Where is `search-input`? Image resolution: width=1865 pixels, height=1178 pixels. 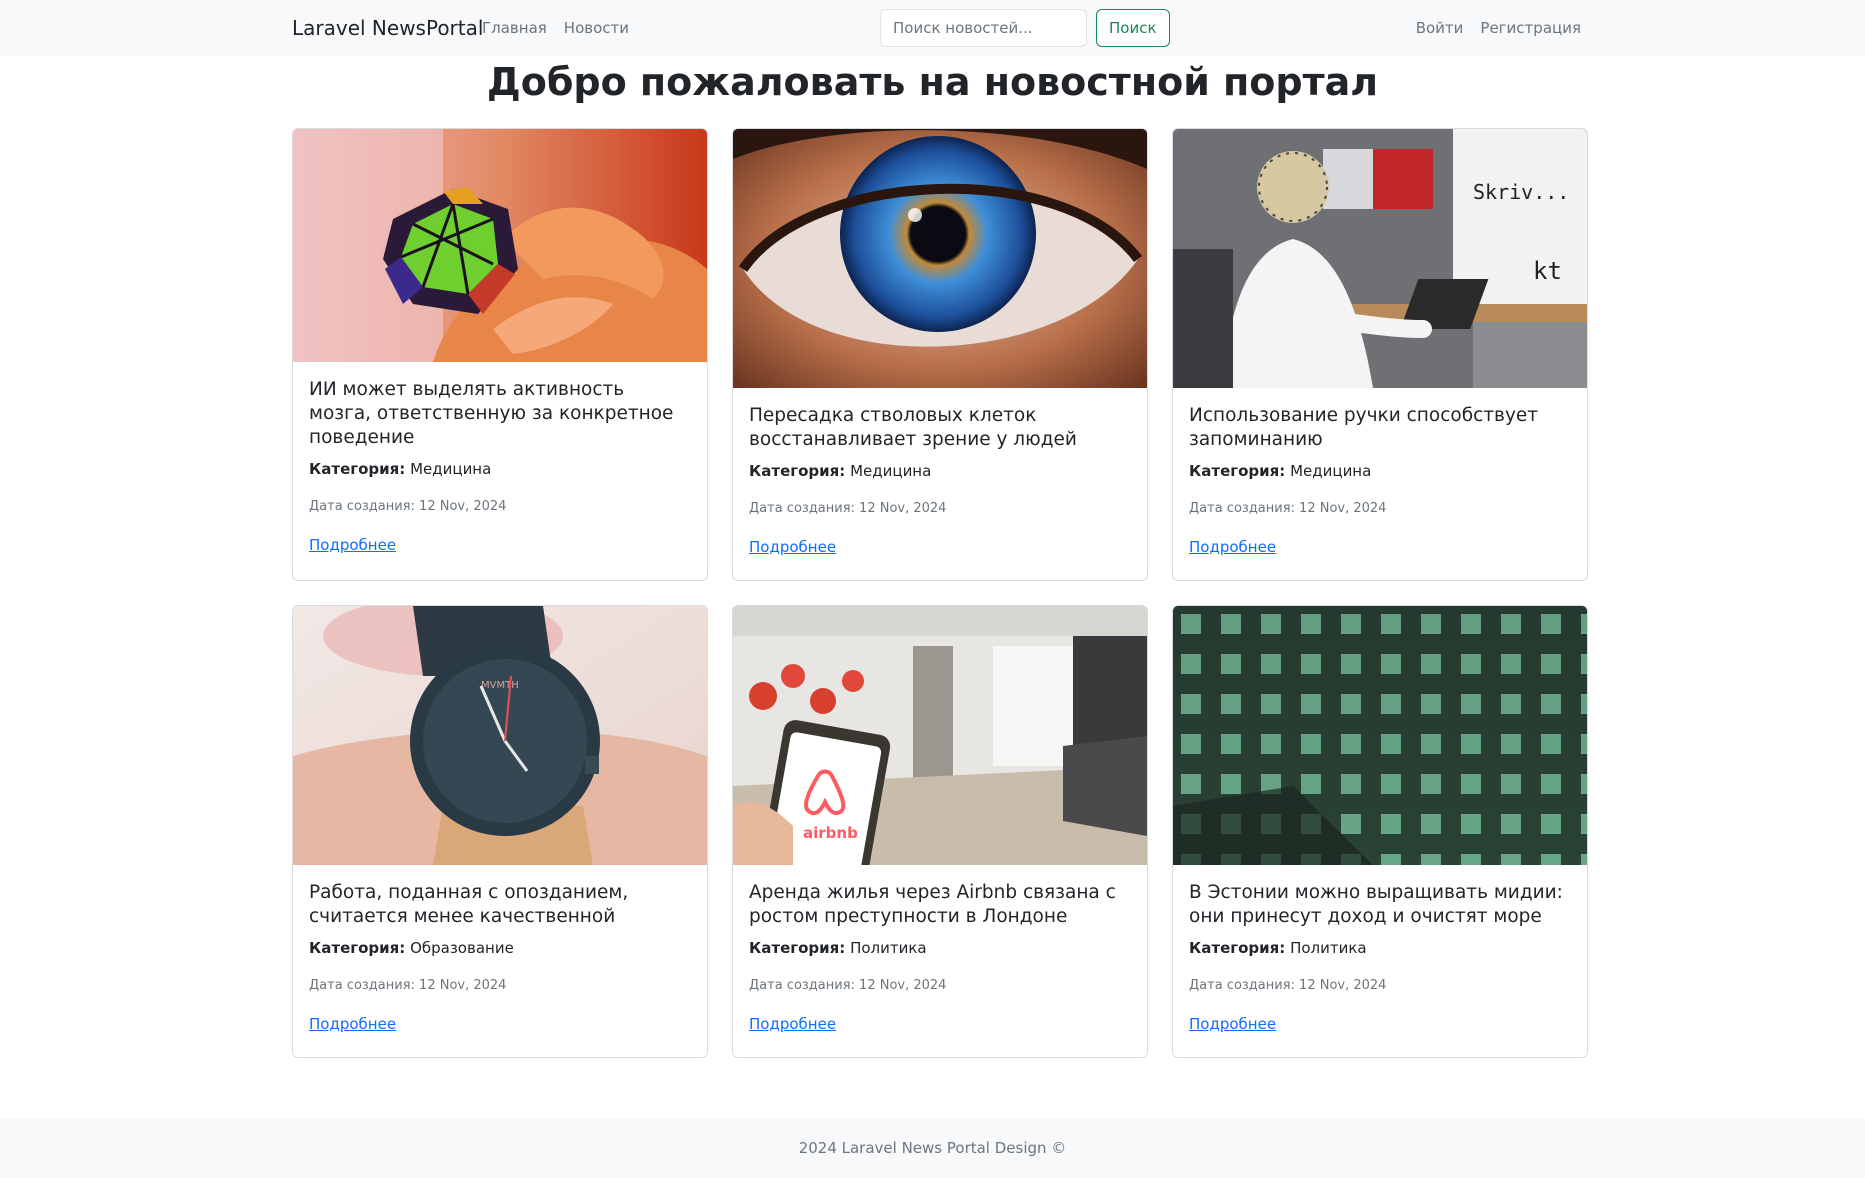
search-input is located at coordinates (983, 28).